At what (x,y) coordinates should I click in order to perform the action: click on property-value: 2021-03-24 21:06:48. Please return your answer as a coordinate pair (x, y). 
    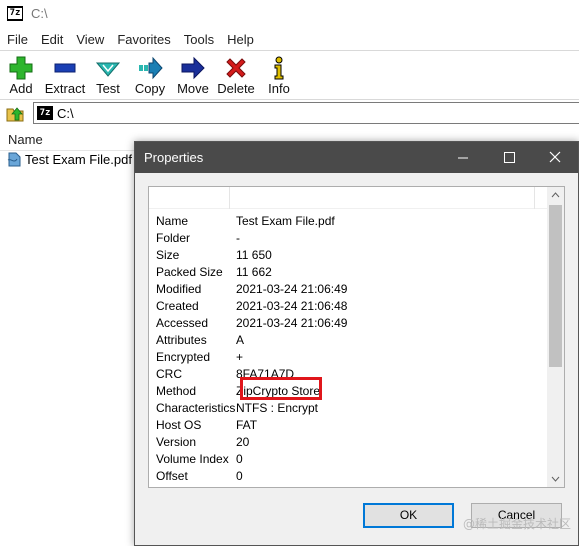
    Looking at the image, I should click on (292, 306).